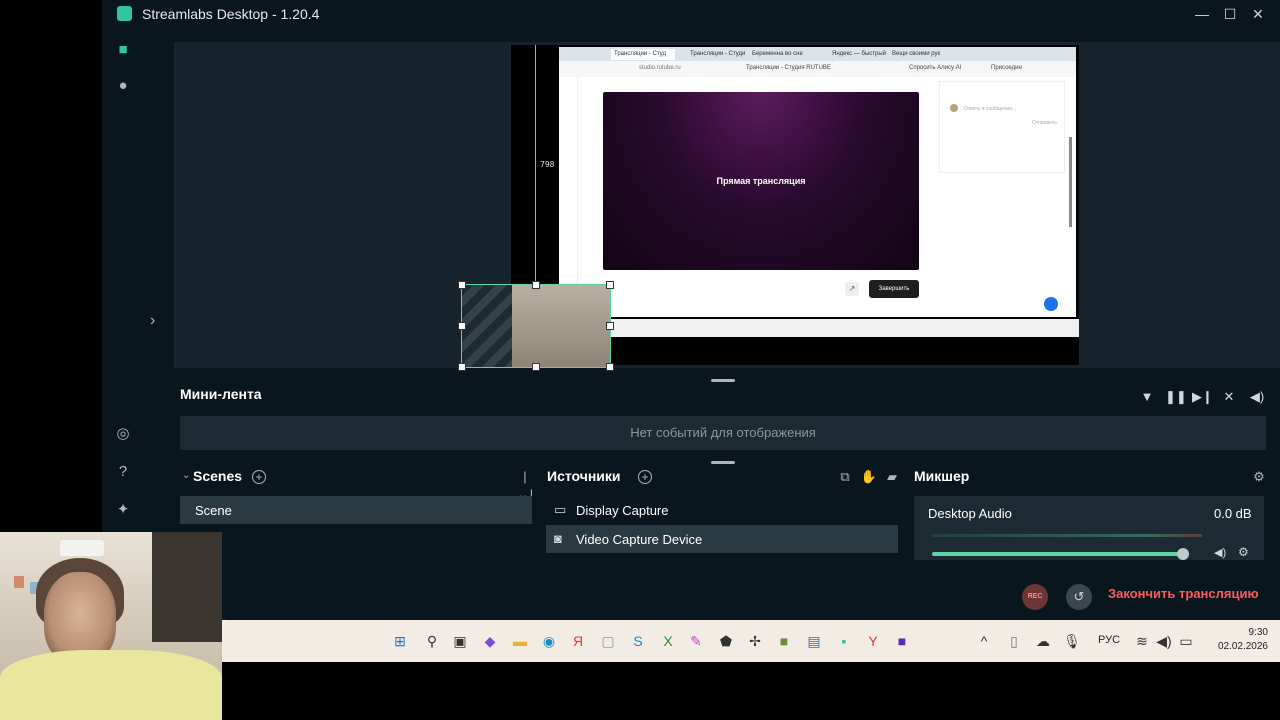  I want to click on minifeed-empty-text: Нет событий для отображения, so click(723, 432).